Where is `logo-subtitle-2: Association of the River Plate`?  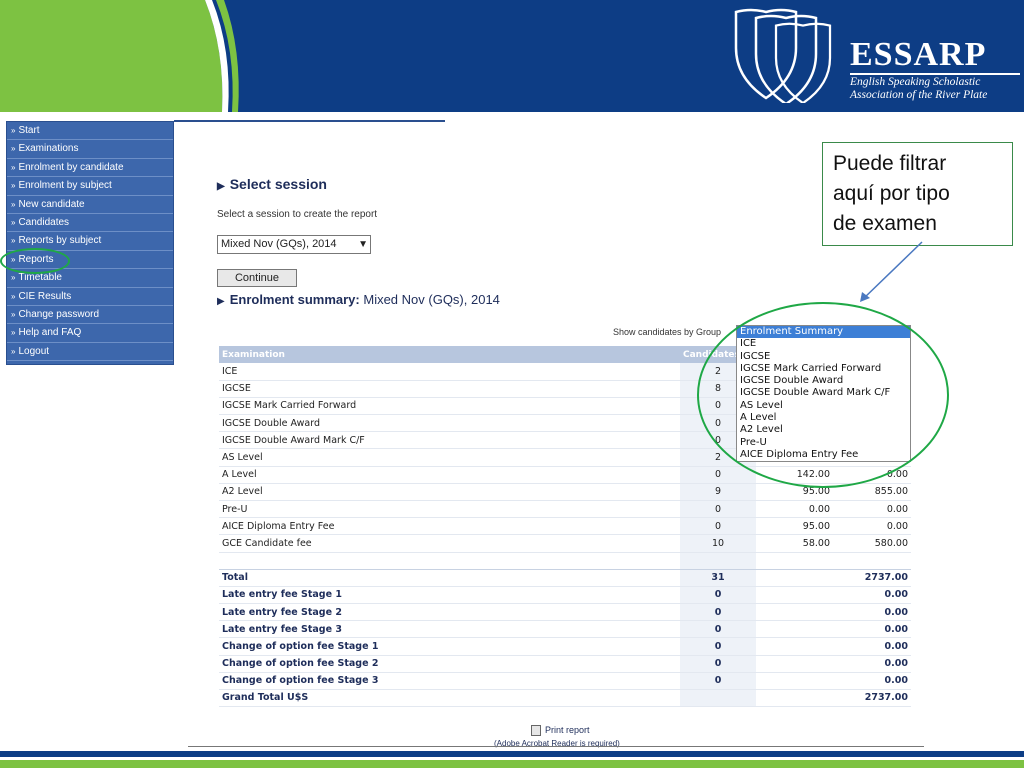 logo-subtitle-2: Association of the River Plate is located at coordinates (919, 95).